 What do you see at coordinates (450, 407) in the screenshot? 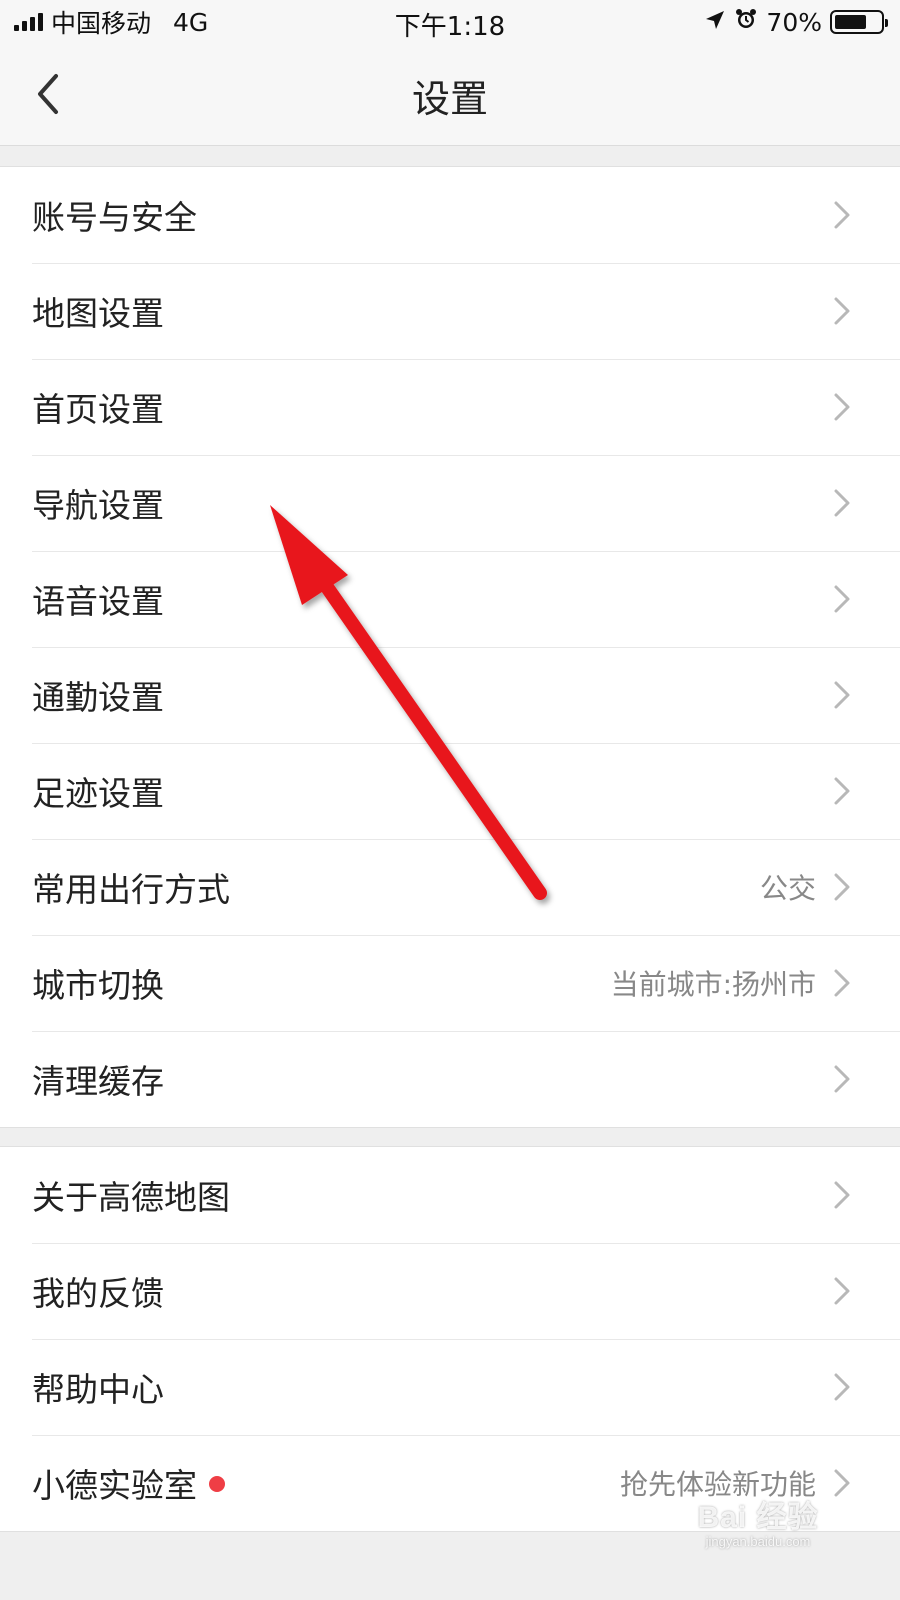
I see `settings-item-home: 首页设置` at bounding box center [450, 407].